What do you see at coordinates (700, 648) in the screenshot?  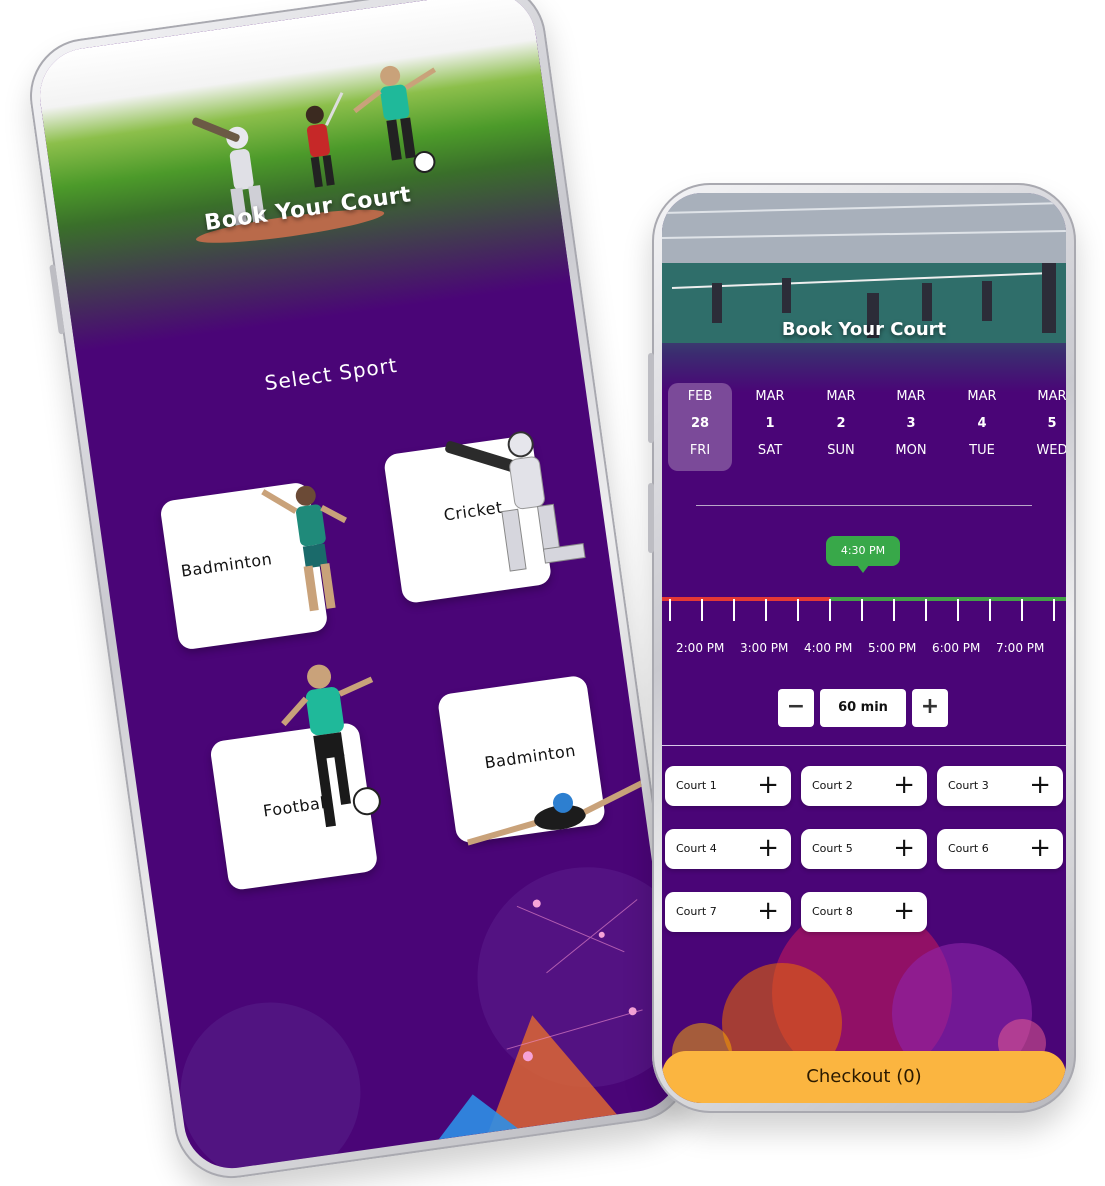 I see `time-label: 2:00 PM` at bounding box center [700, 648].